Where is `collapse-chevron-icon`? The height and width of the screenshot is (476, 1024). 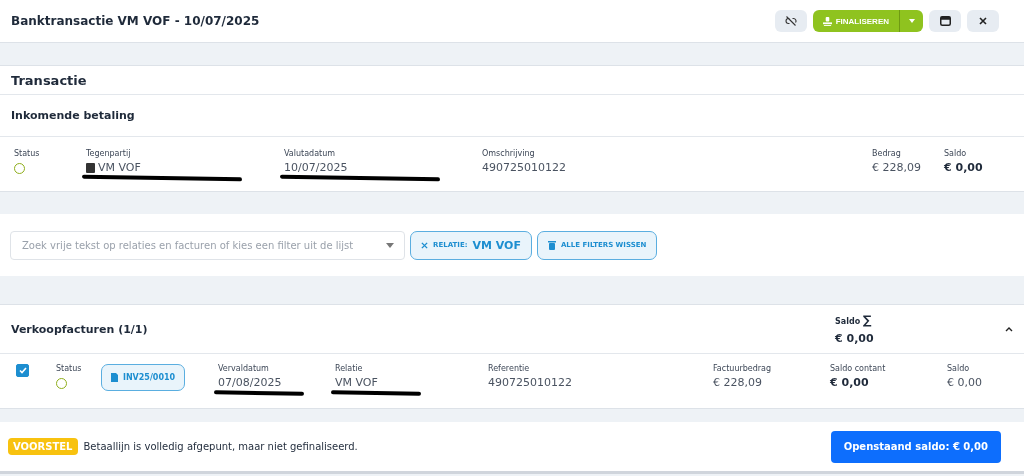 collapse-chevron-icon is located at coordinates (1009, 329).